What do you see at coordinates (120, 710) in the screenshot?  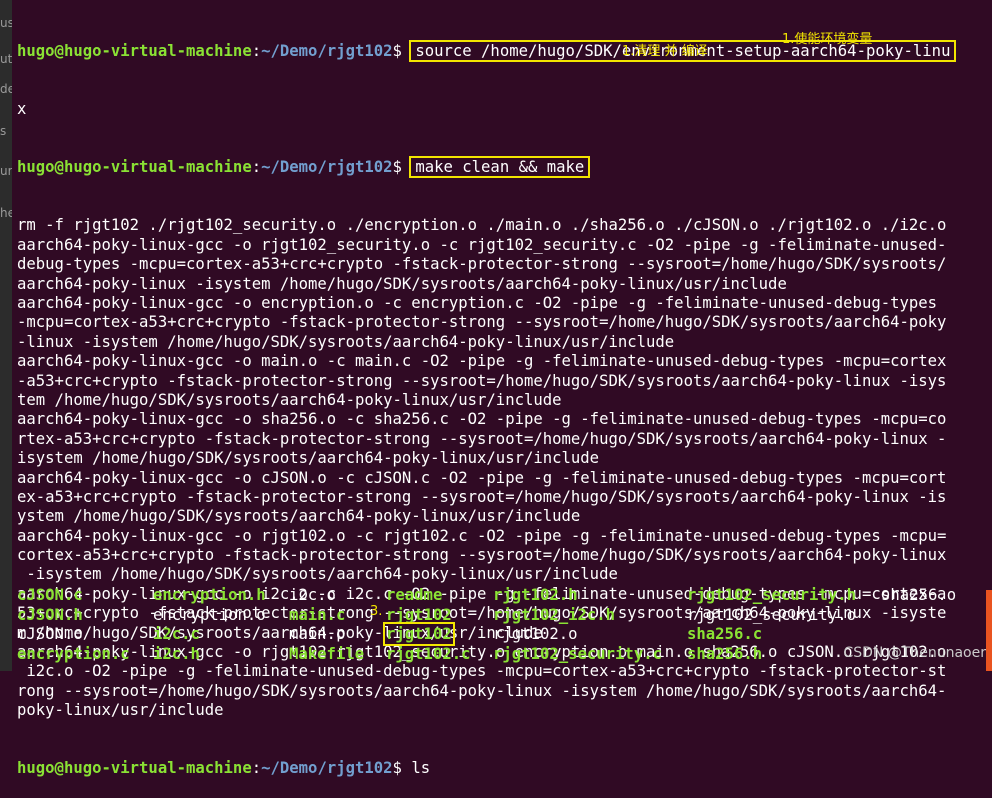 I see `output-line: poky-linux/usr/include` at bounding box center [120, 710].